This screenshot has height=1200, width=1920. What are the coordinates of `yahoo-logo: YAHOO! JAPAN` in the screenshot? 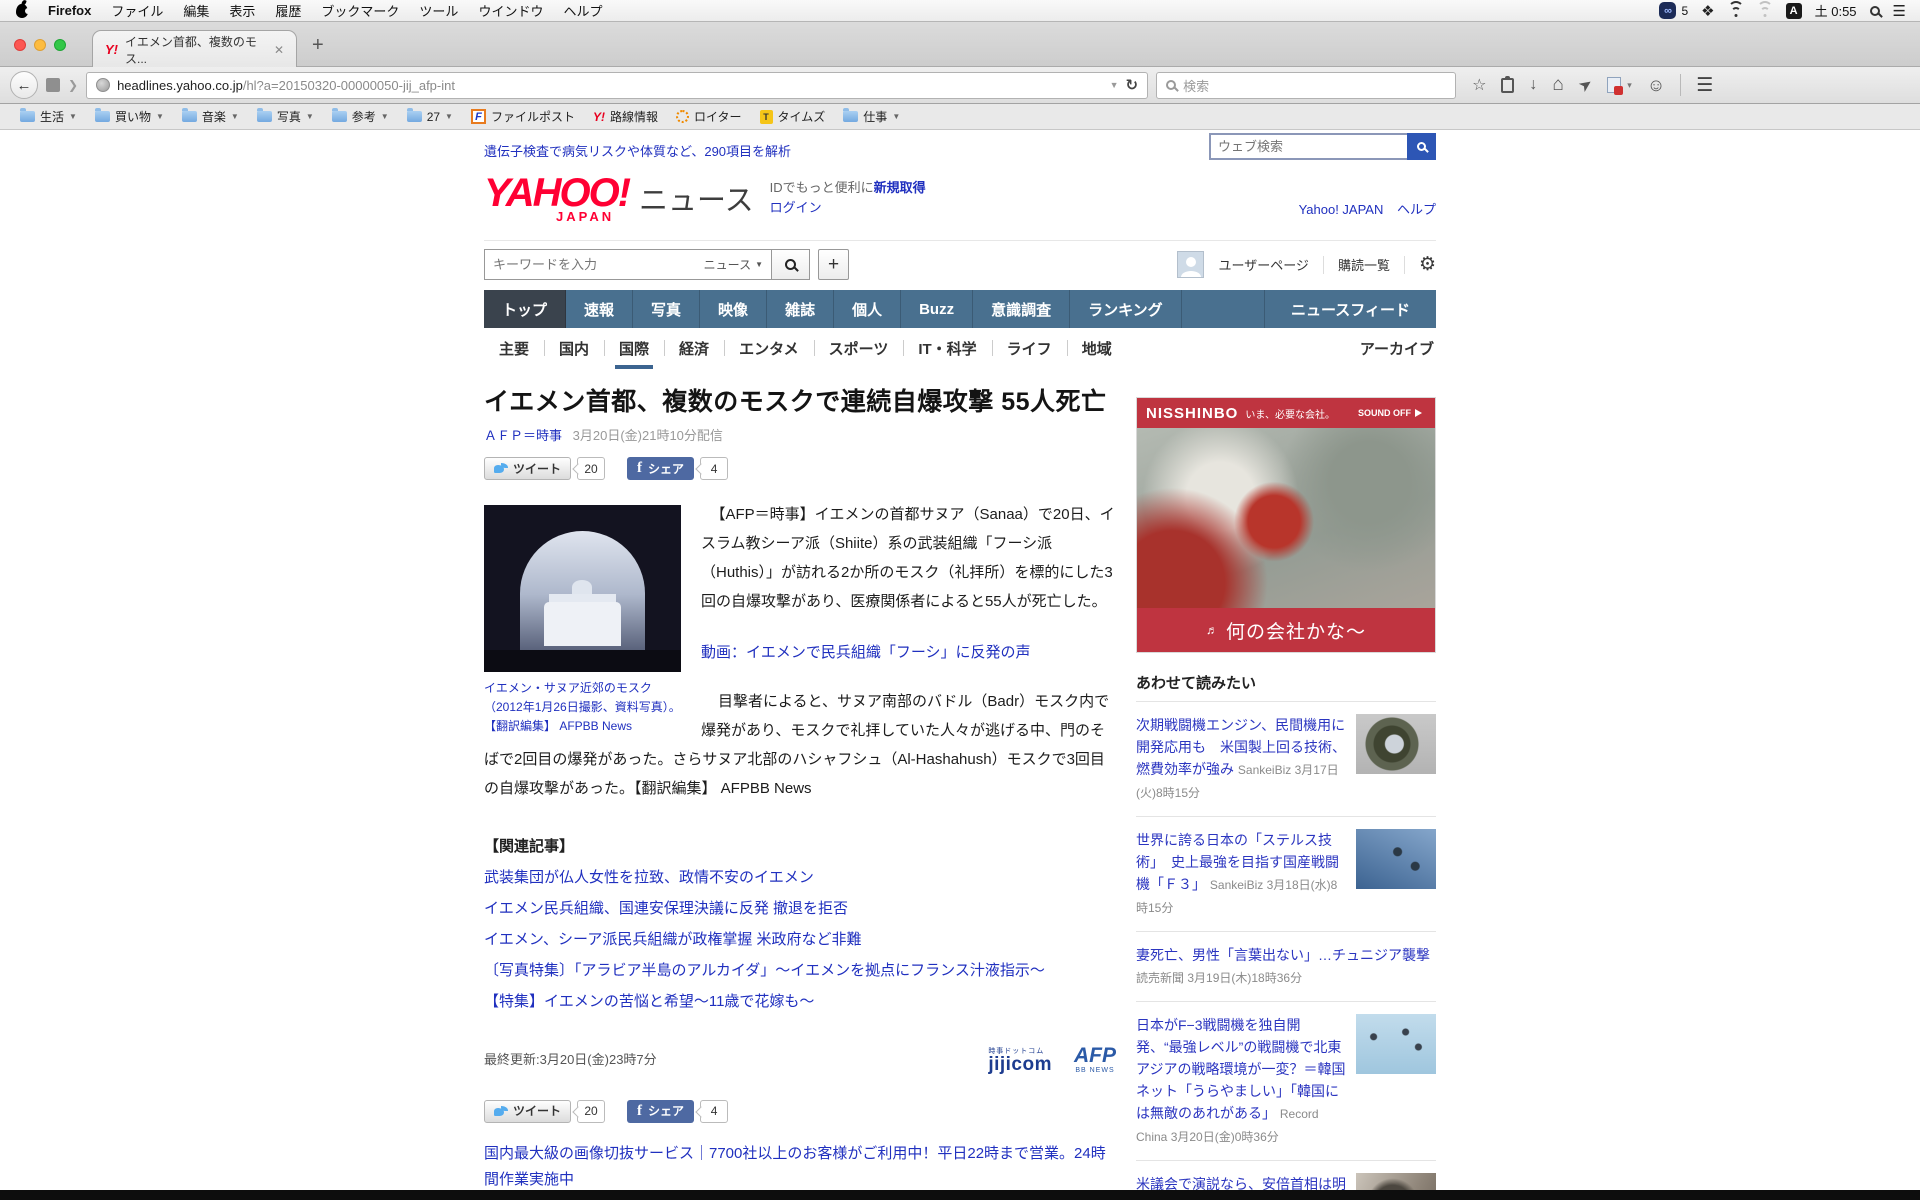 It's located at (557, 198).